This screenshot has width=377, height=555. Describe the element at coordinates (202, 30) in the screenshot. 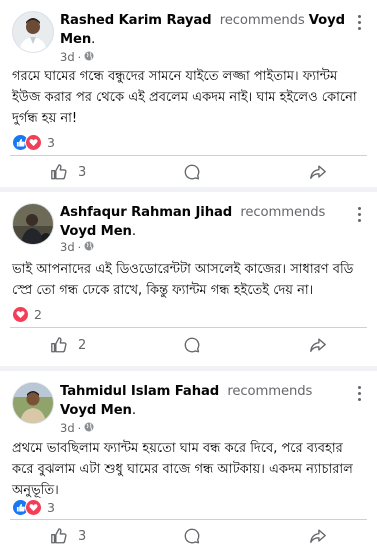

I see `post-headline: Rashed Karim Rayad recommends Voyd Men.` at that location.